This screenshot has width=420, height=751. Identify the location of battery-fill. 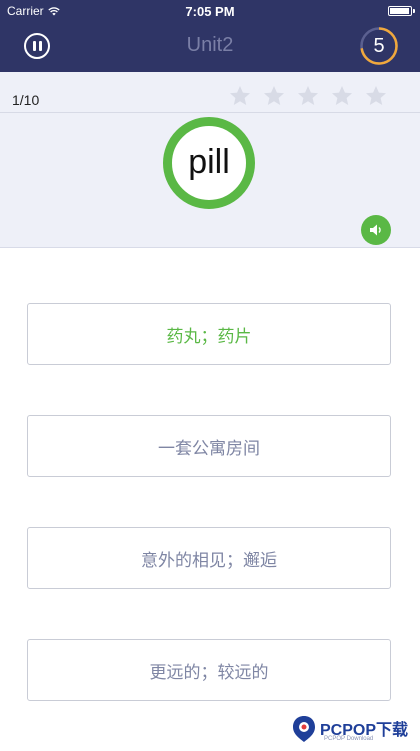
(399, 11).